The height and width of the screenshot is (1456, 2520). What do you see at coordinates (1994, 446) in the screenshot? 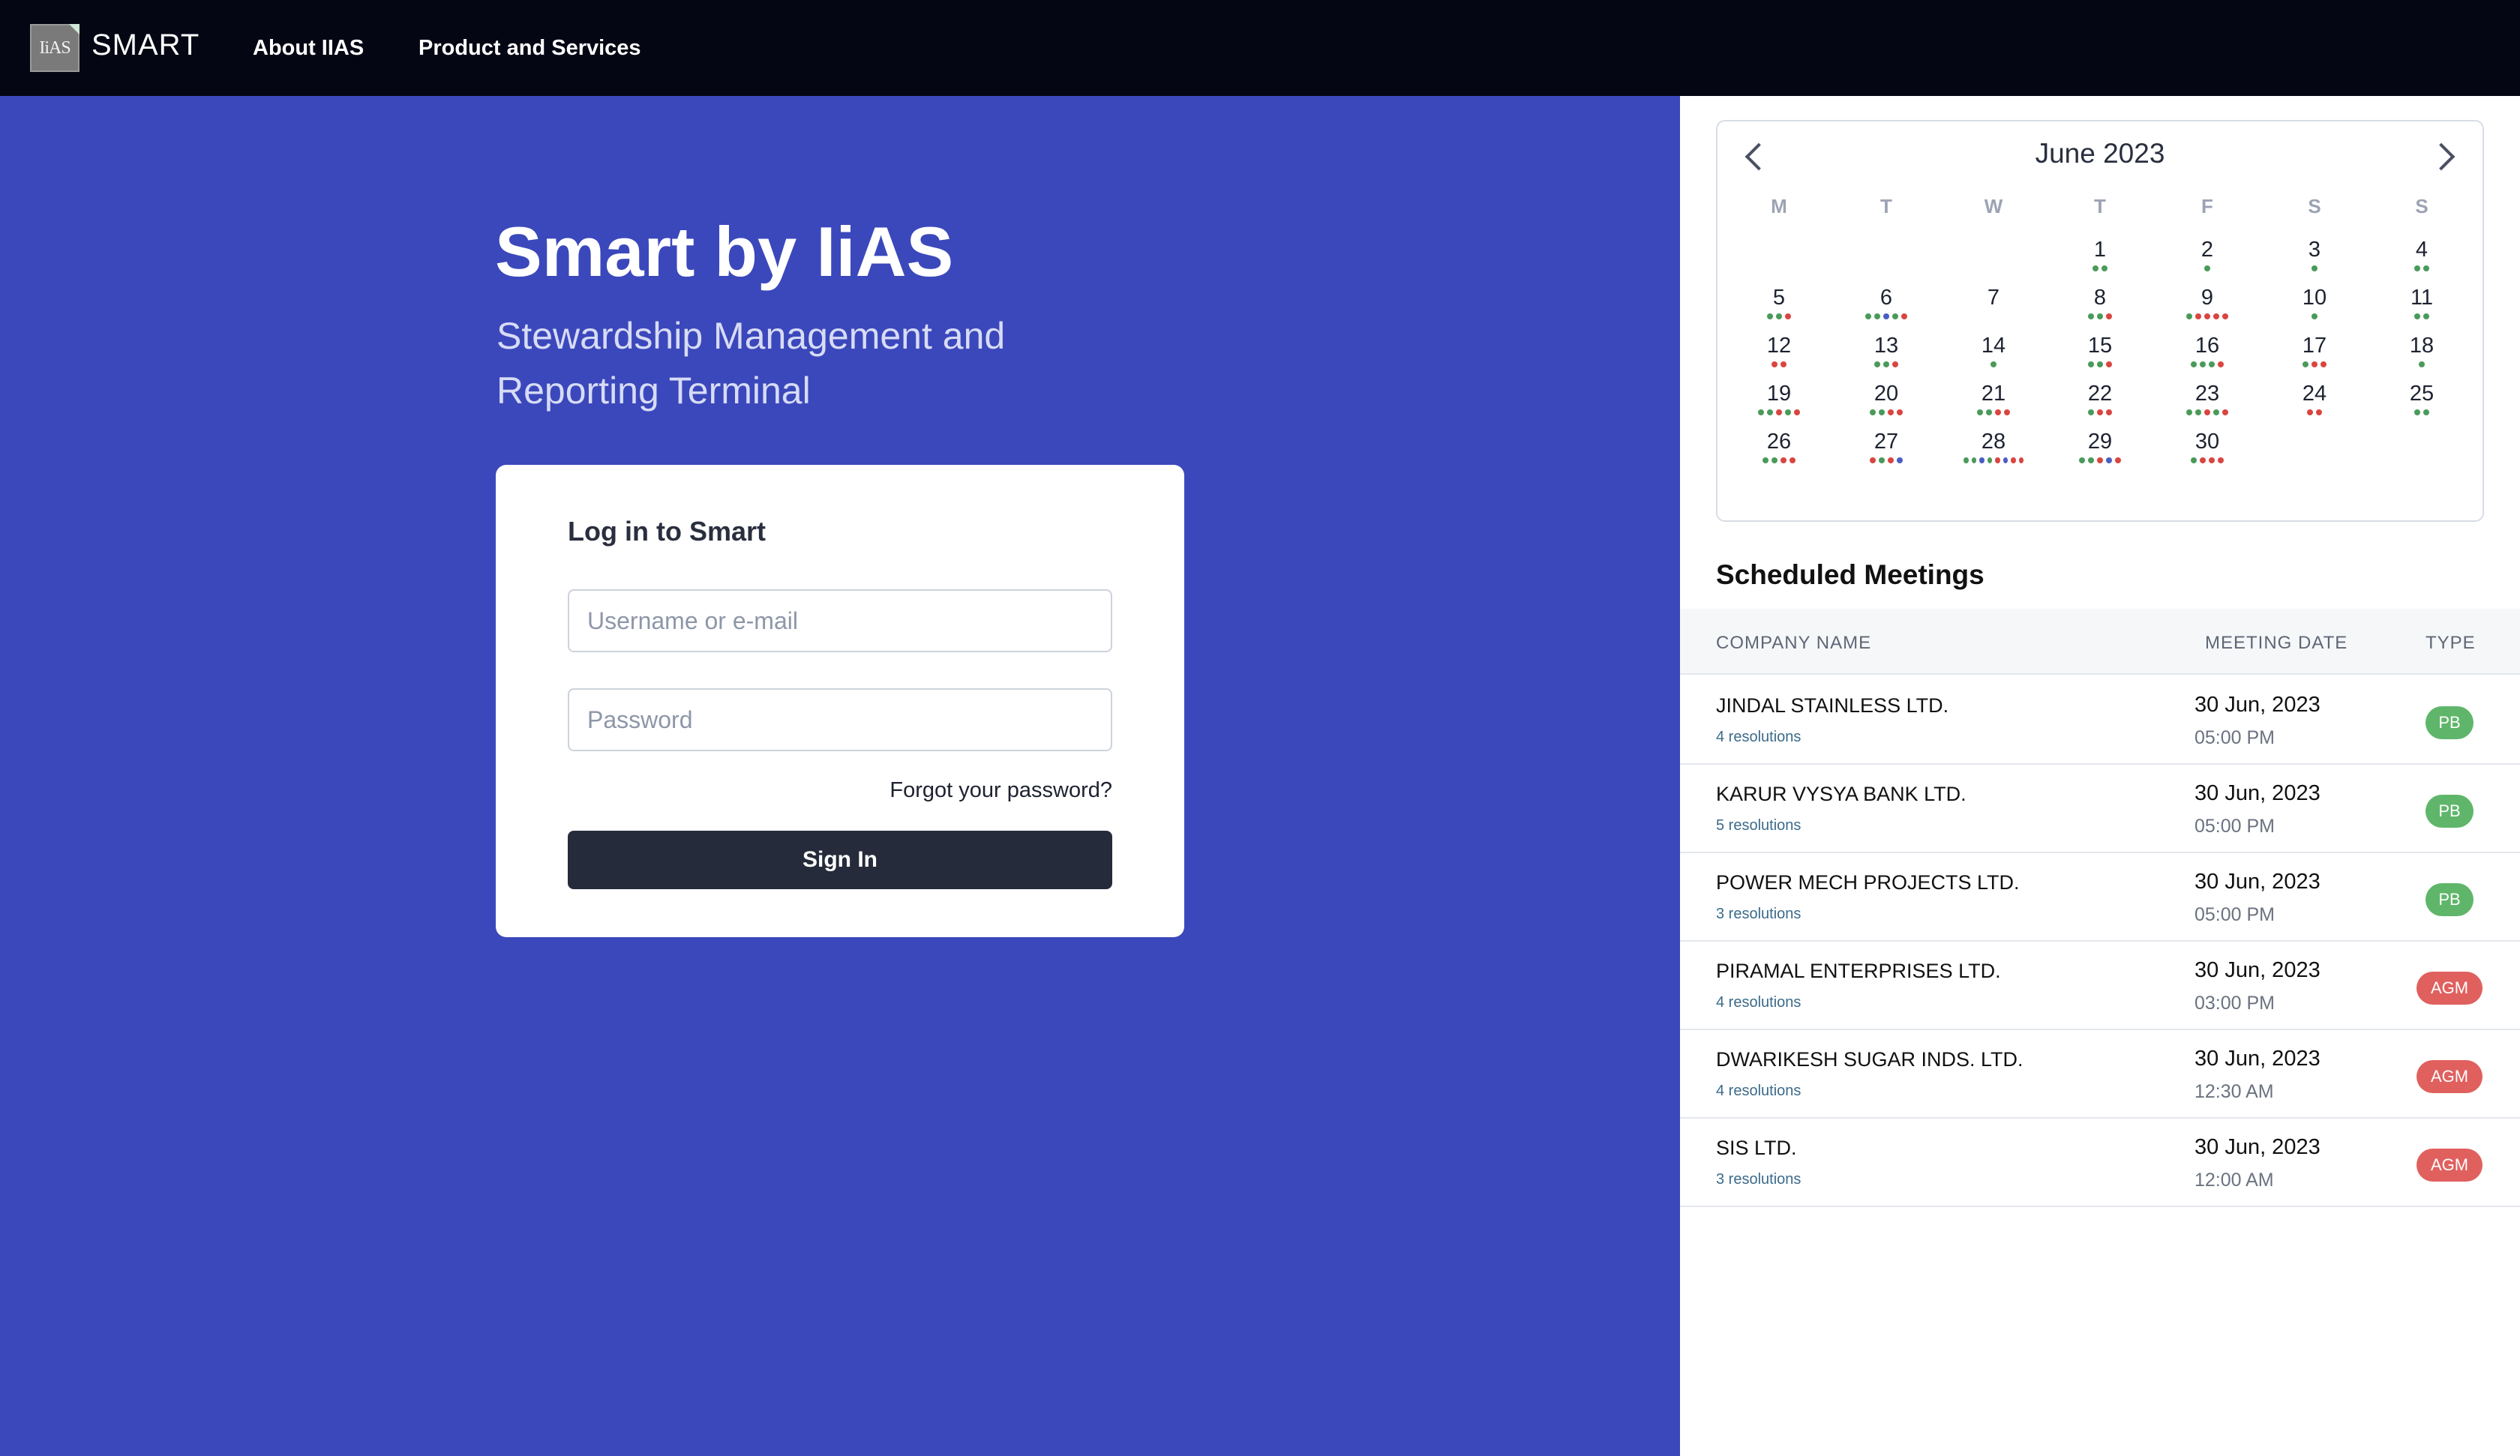
I see `calendar-day: 28` at bounding box center [1994, 446].